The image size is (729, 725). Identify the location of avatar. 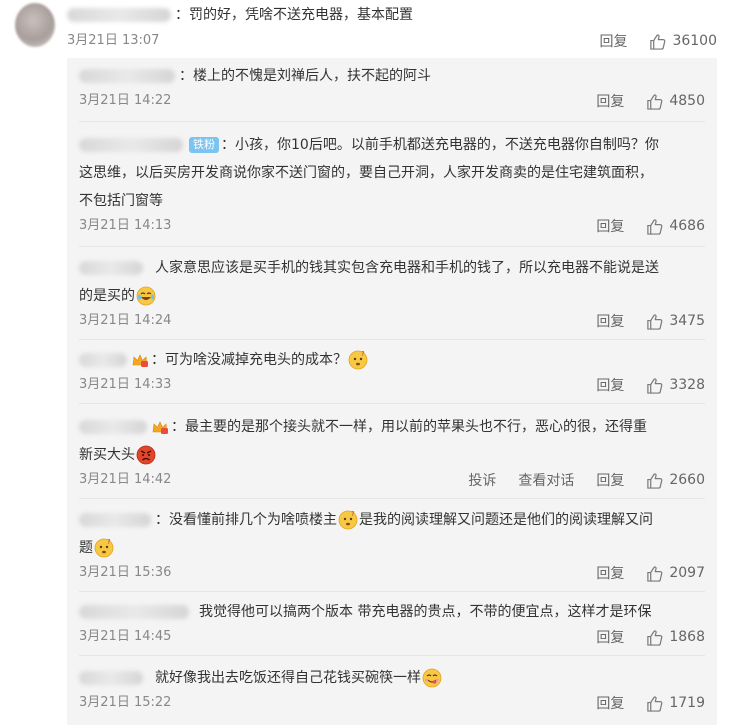
(35, 25).